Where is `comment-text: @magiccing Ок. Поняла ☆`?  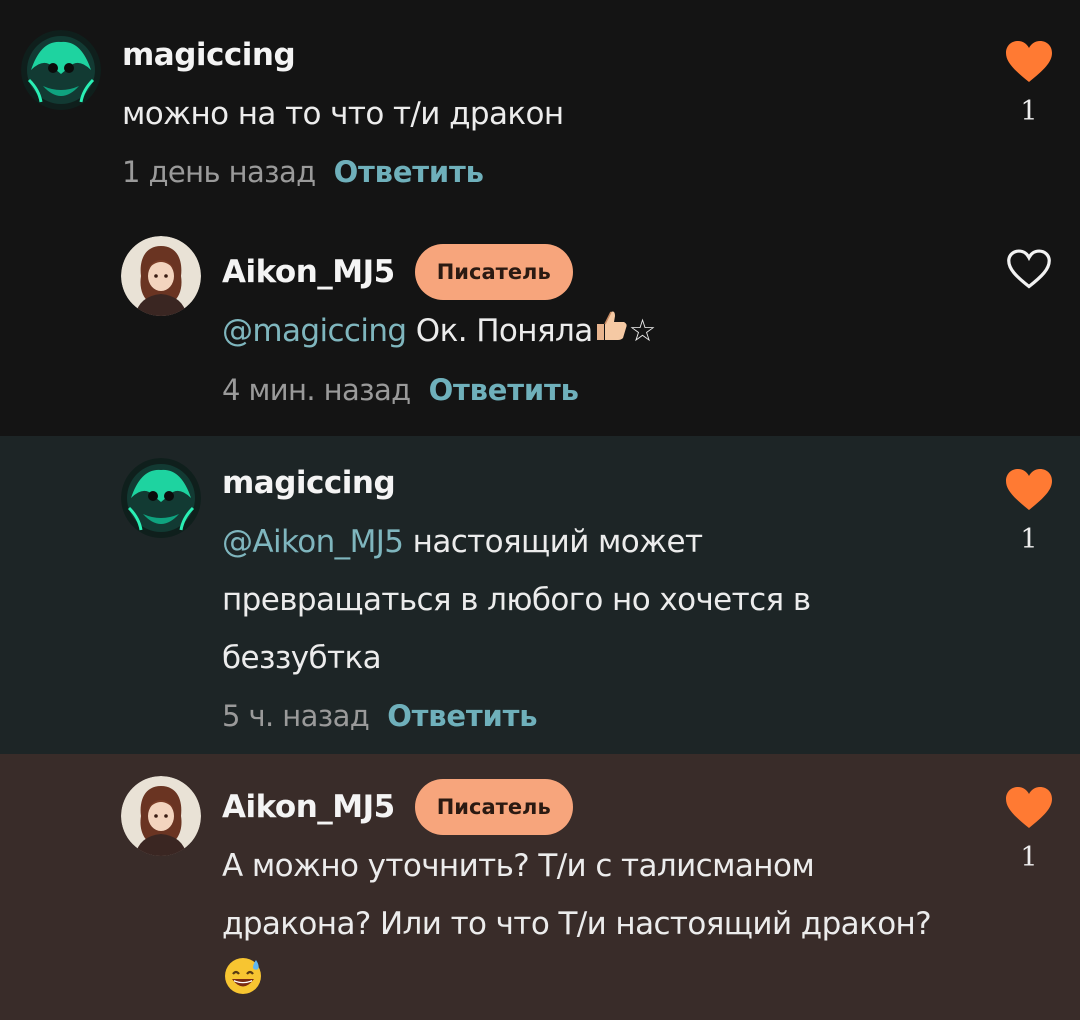 comment-text: @magiccing Ок. Поняла ☆ is located at coordinates (439, 332).